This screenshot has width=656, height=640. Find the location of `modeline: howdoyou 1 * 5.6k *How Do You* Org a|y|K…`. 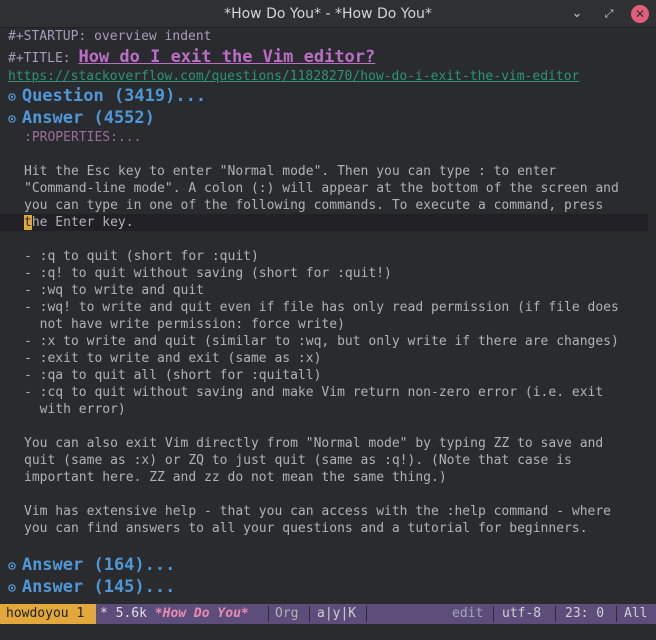

modeline: howdoyou 1 * 5.6k *How Do You* Org a|y|K… is located at coordinates (328, 614).